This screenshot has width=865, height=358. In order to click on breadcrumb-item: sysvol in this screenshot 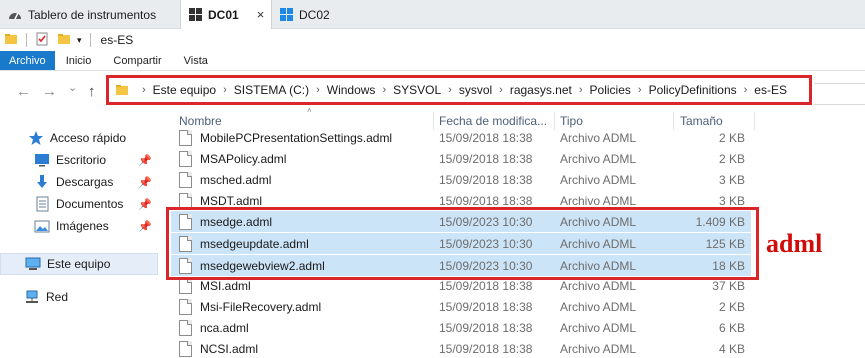, I will do `click(475, 90)`.